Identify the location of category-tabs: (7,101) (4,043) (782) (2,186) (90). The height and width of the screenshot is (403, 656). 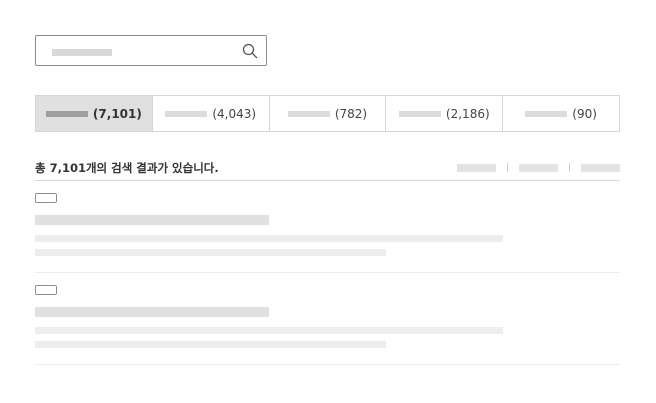
(327, 113).